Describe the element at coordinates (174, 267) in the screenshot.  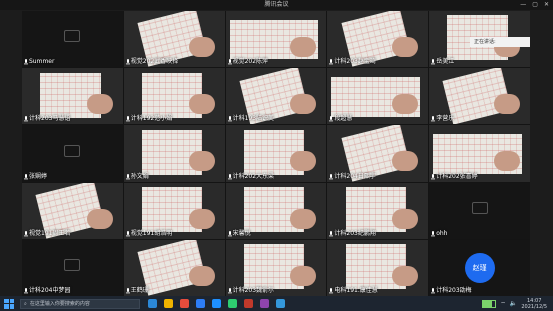
I see `participant-tile: 王鹤珊` at that location.